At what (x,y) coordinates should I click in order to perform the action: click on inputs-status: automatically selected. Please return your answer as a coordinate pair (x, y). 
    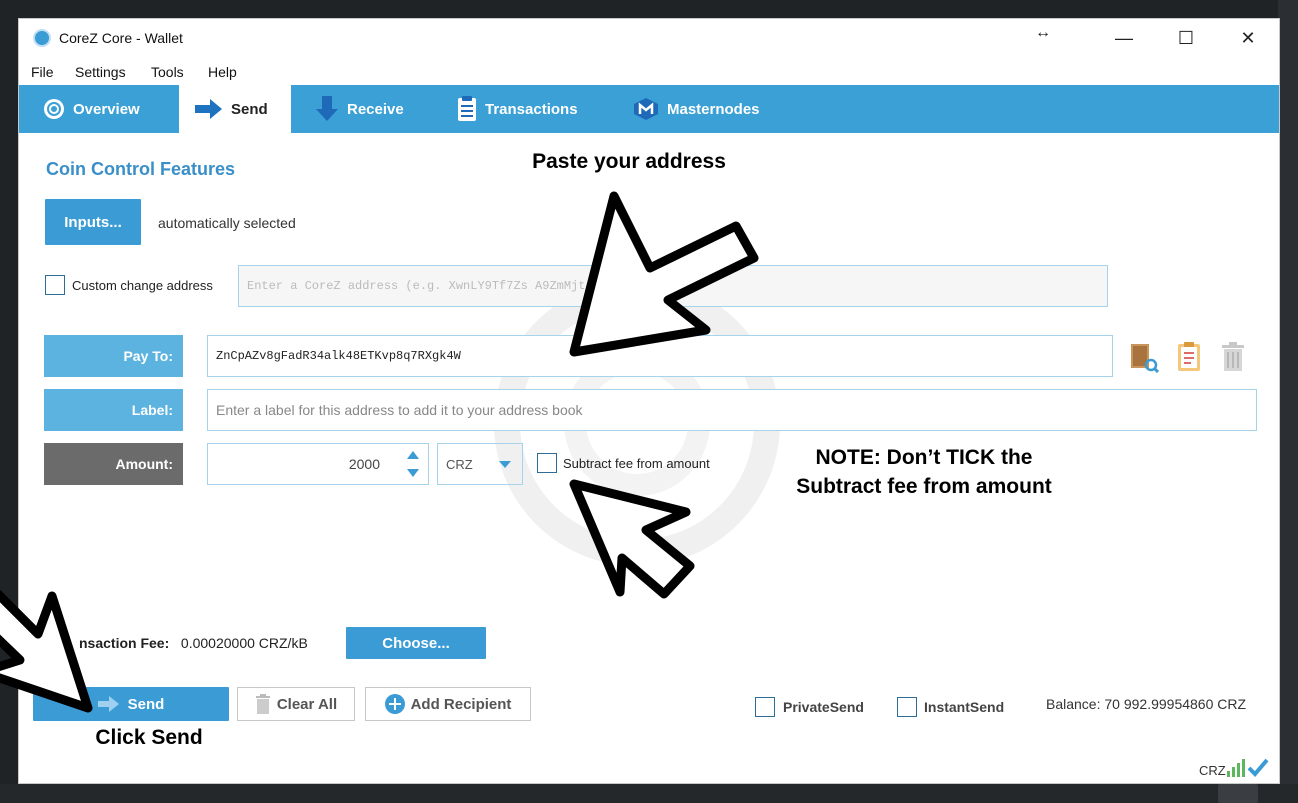
    Looking at the image, I should click on (227, 223).